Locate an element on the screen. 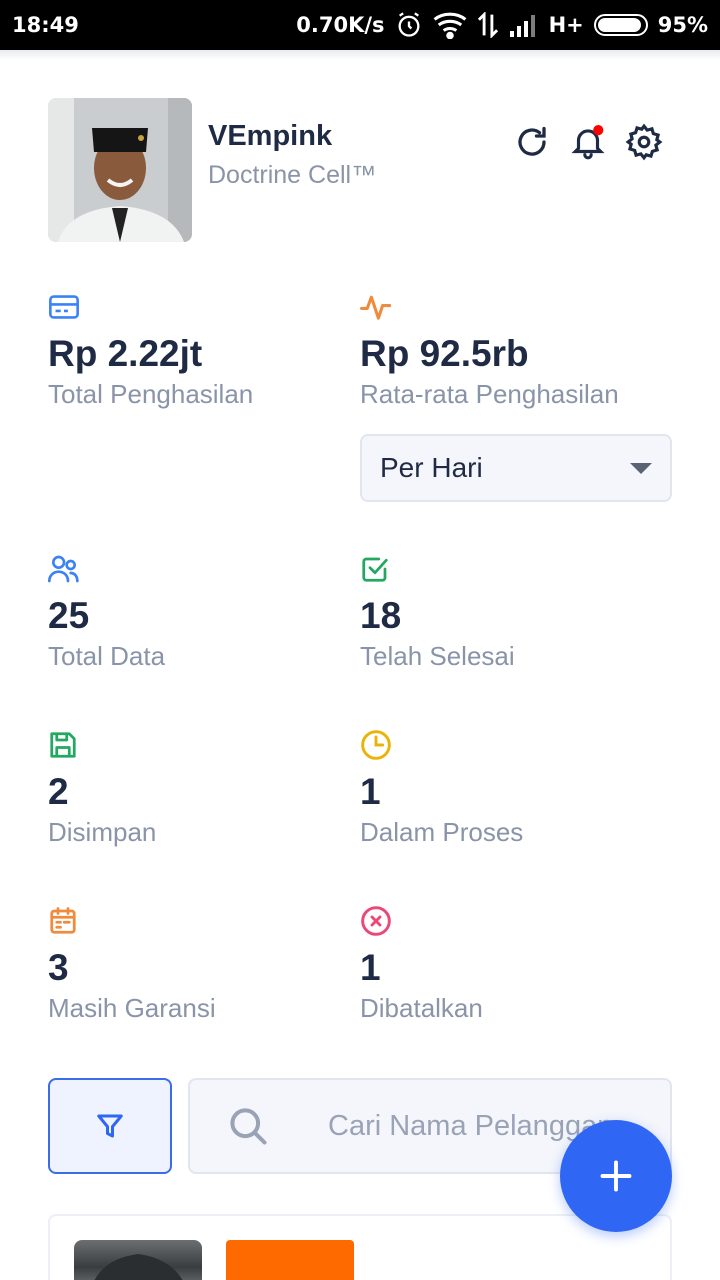 The height and width of the screenshot is (1280, 720). stat-in-process: 1 Dalam Proses is located at coordinates (510, 788).